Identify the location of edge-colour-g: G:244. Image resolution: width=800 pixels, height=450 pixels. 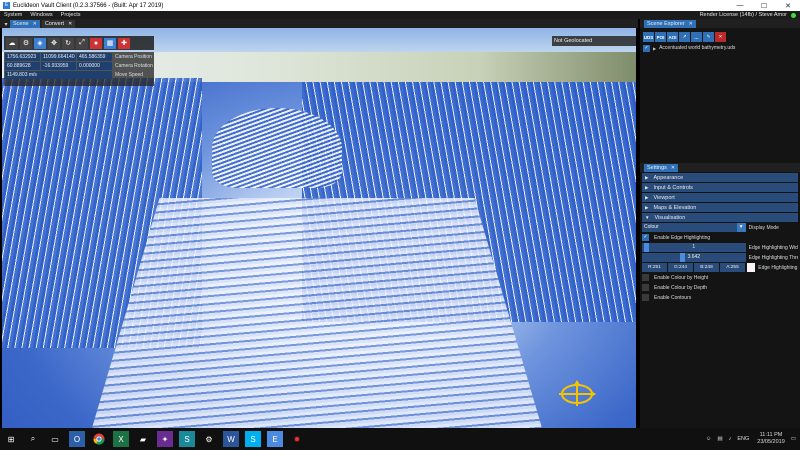
(680, 267).